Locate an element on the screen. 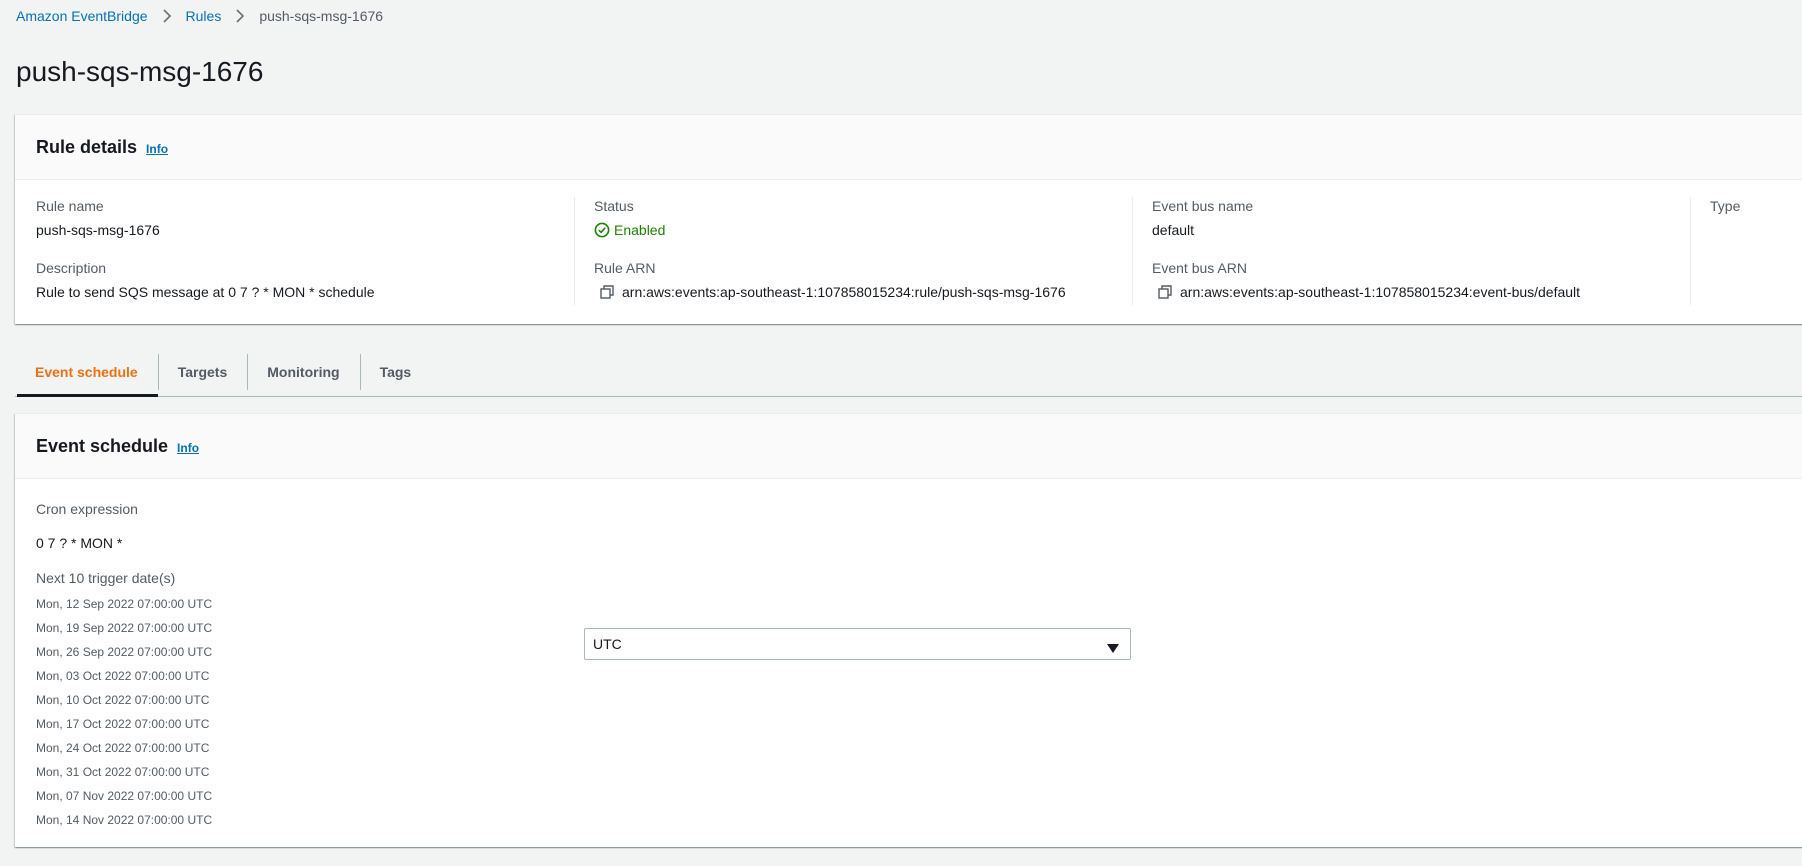 The width and height of the screenshot is (1802, 866). status-text: Enabled is located at coordinates (640, 230).